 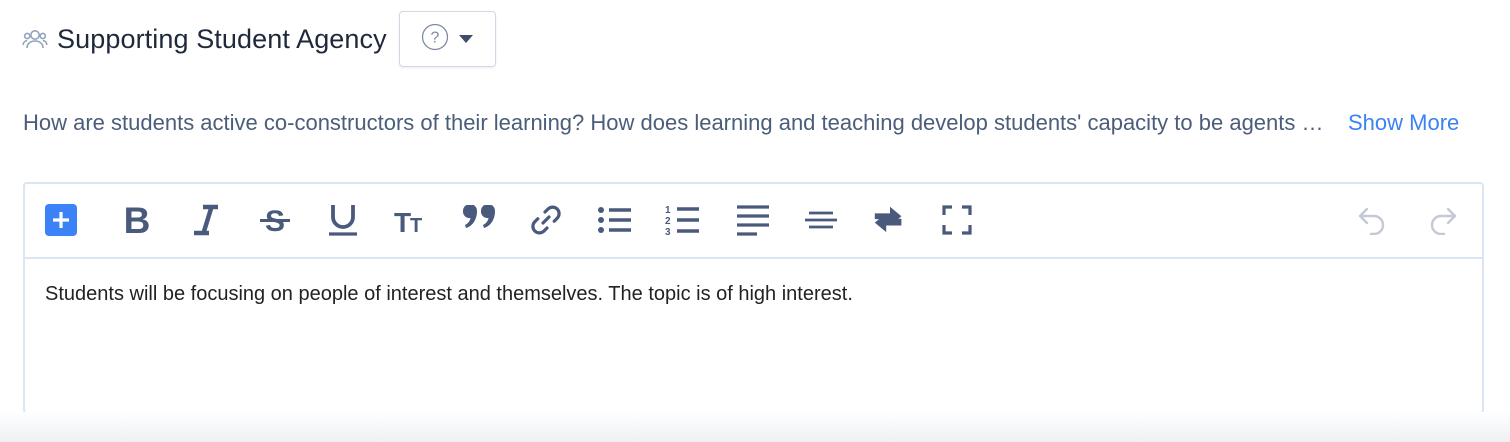 What do you see at coordinates (615, 220) in the screenshot?
I see `bullet-list-icon` at bounding box center [615, 220].